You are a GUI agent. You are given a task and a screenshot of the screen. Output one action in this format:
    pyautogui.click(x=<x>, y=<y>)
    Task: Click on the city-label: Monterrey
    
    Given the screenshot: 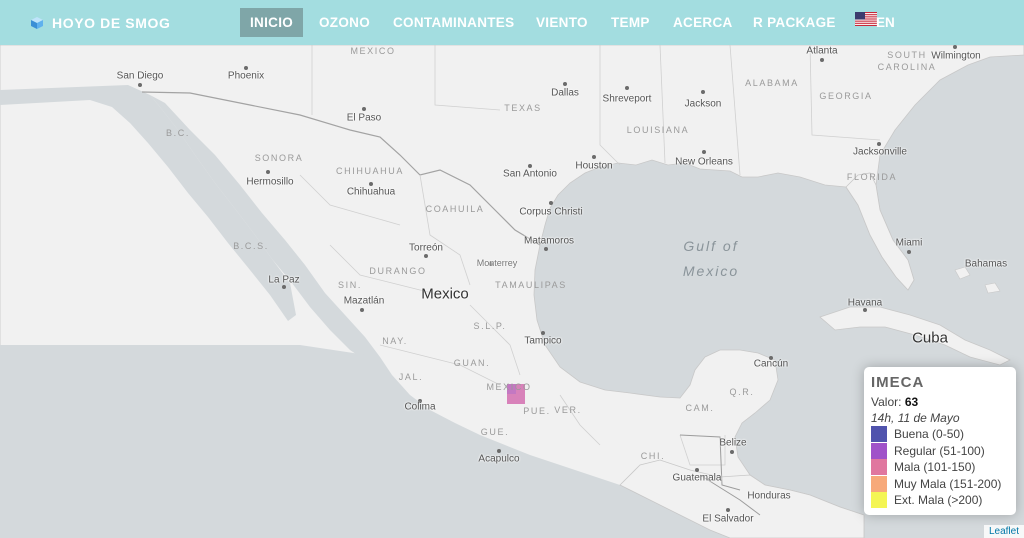 What is the action you would take?
    pyautogui.click(x=497, y=263)
    